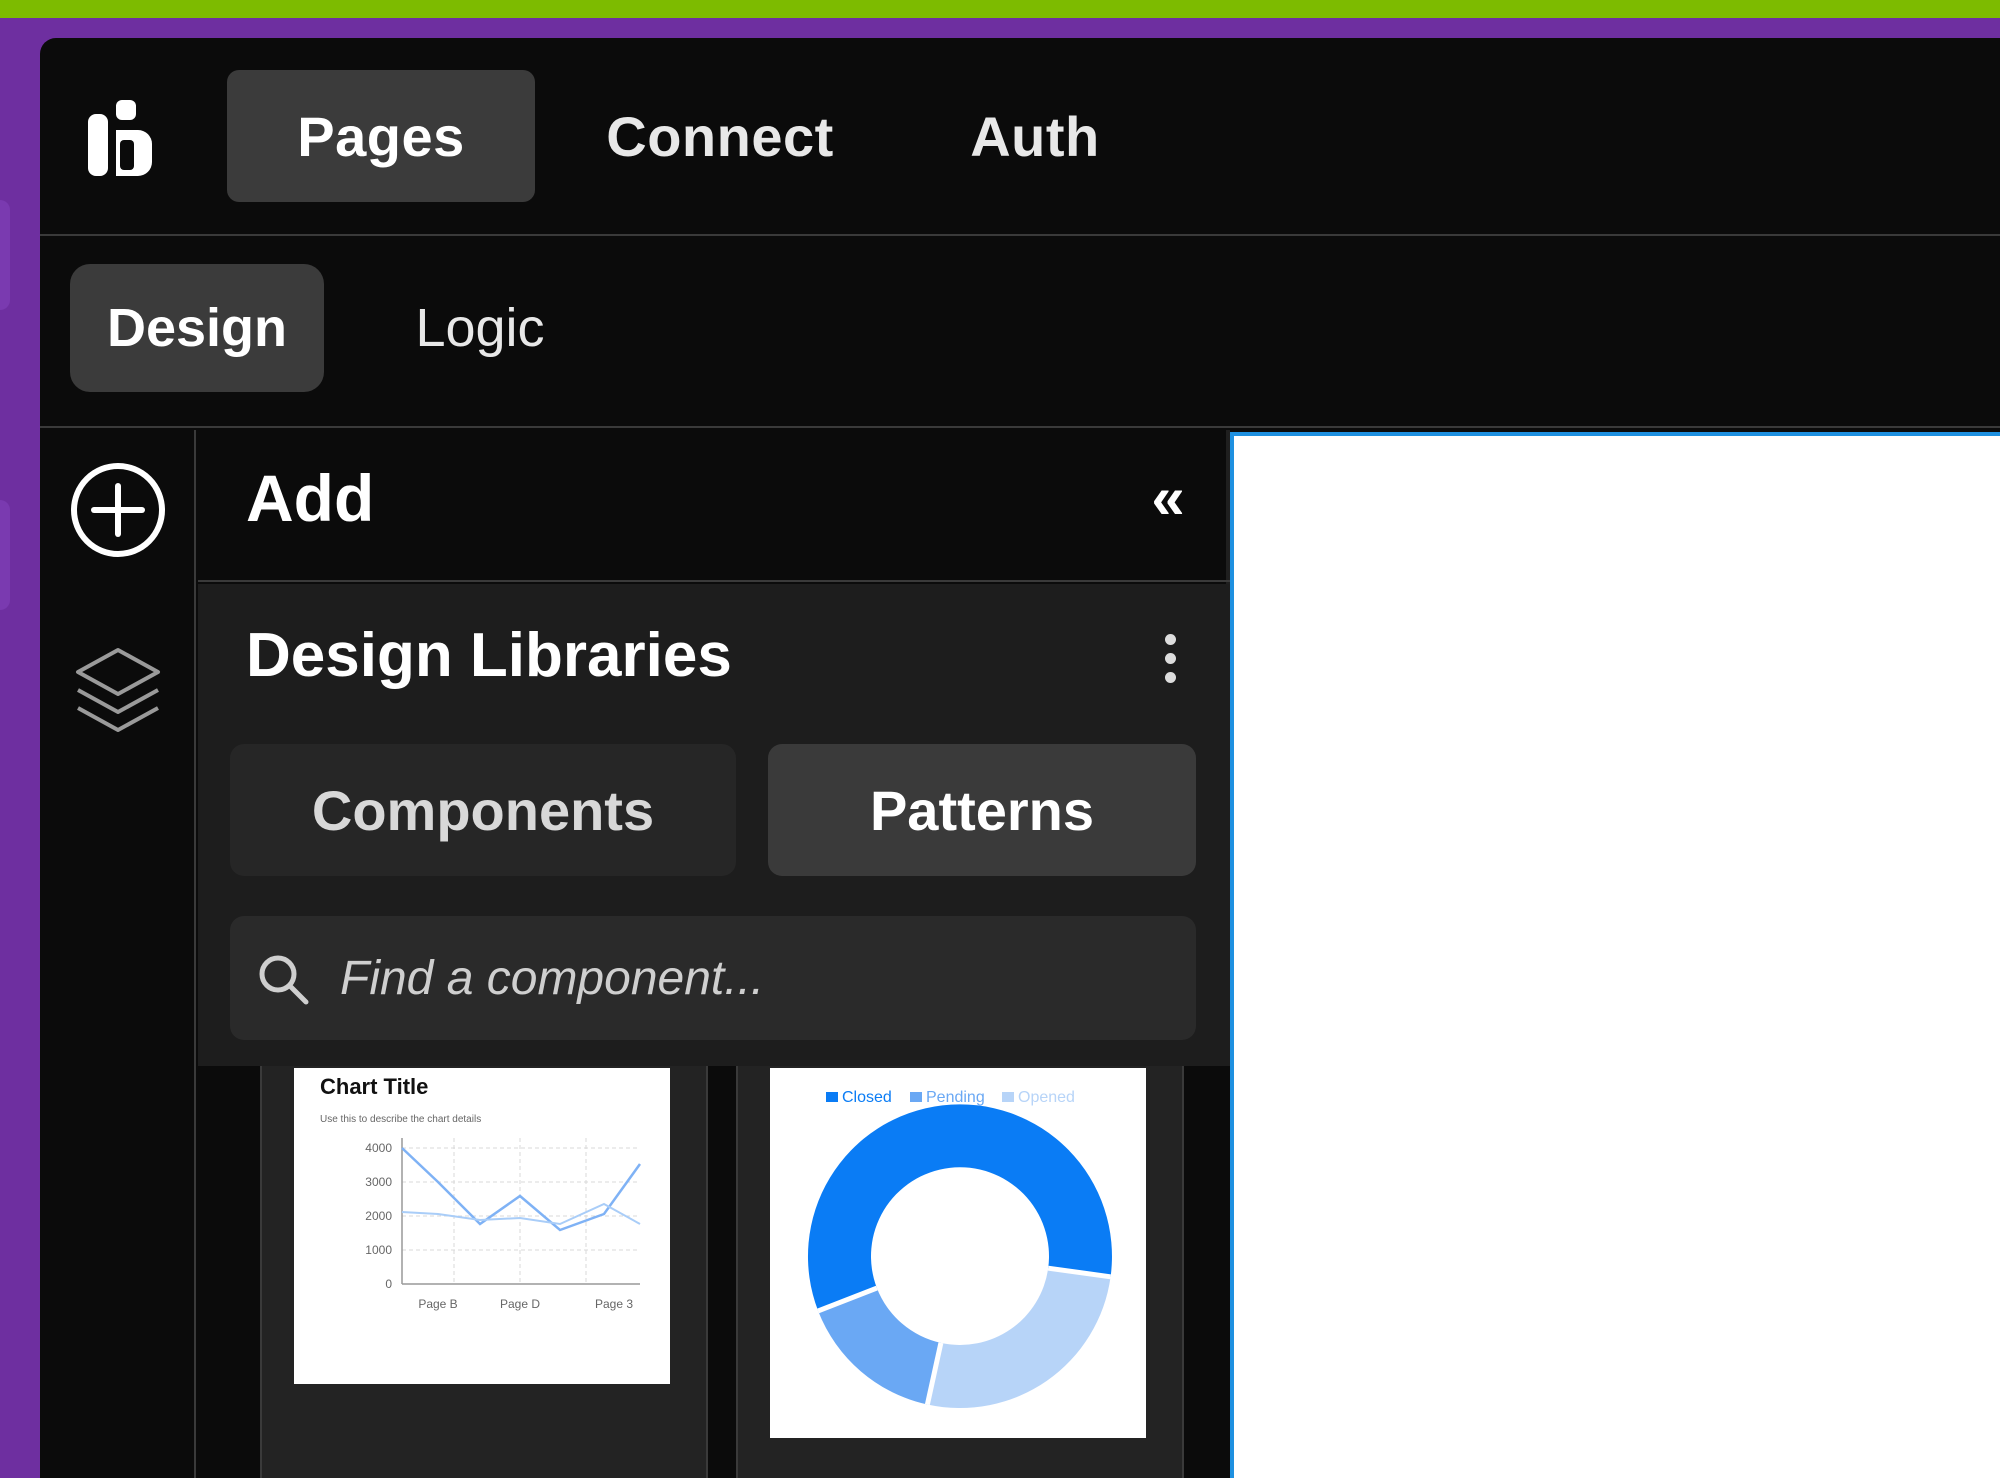 The image size is (2000, 1478). I want to click on search-icon, so click(284, 980).